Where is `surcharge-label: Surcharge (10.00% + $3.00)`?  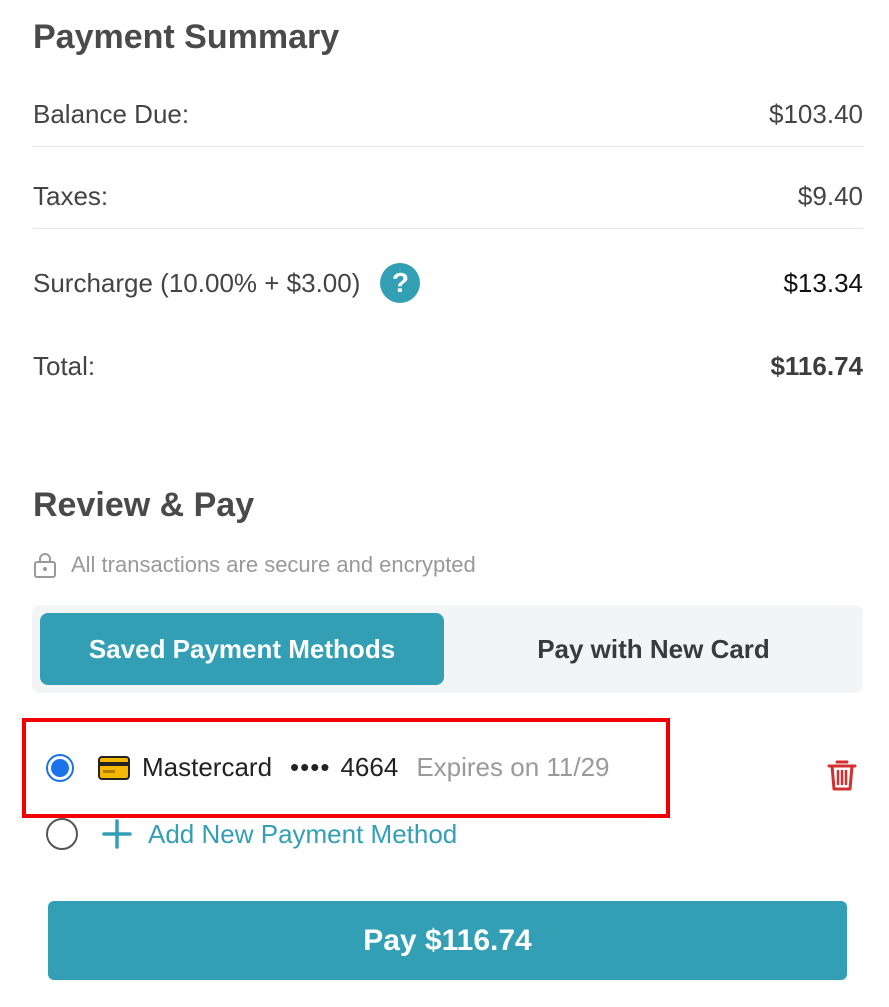
surcharge-label: Surcharge (10.00% + $3.00) is located at coordinates (197, 282).